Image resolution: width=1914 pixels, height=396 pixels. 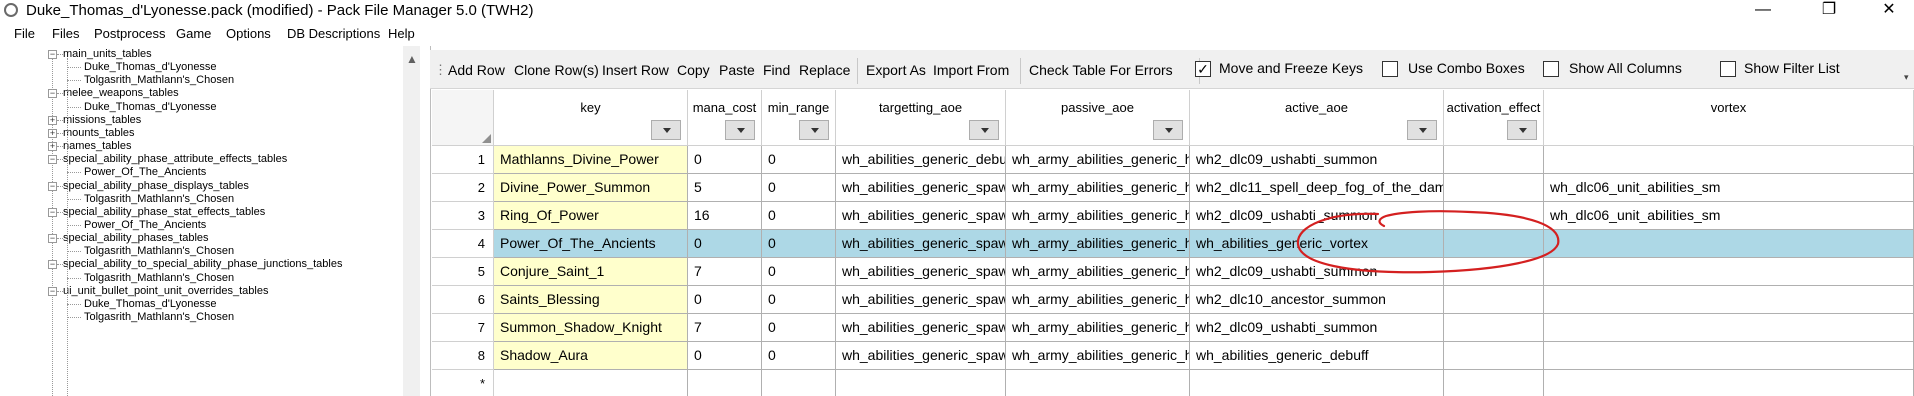 What do you see at coordinates (401, 33) in the screenshot?
I see `menu-help: Help` at bounding box center [401, 33].